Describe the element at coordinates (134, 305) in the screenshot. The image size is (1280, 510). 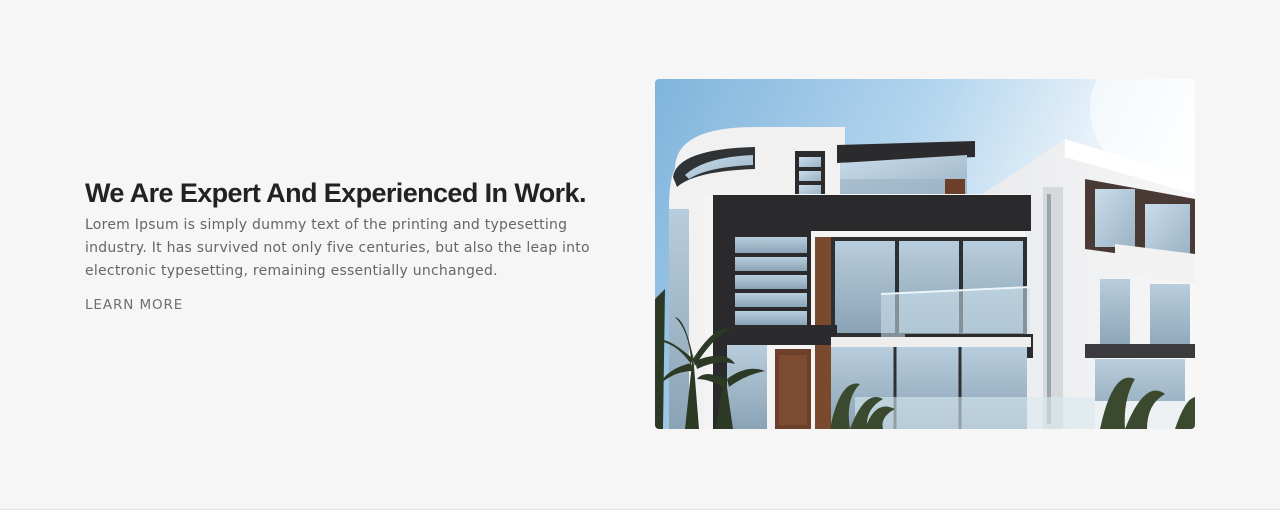
I see `learn-more-link: LEARN MORE` at that location.